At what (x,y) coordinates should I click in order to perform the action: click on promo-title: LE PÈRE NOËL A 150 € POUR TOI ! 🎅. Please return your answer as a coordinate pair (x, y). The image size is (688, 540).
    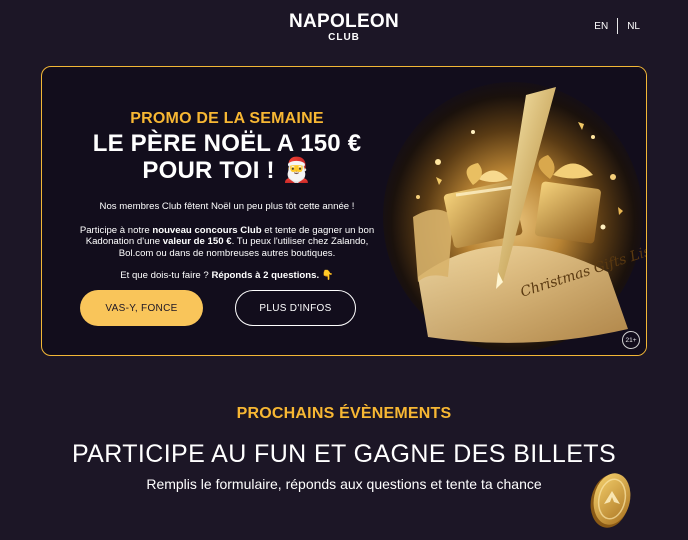
    Looking at the image, I should click on (227, 157).